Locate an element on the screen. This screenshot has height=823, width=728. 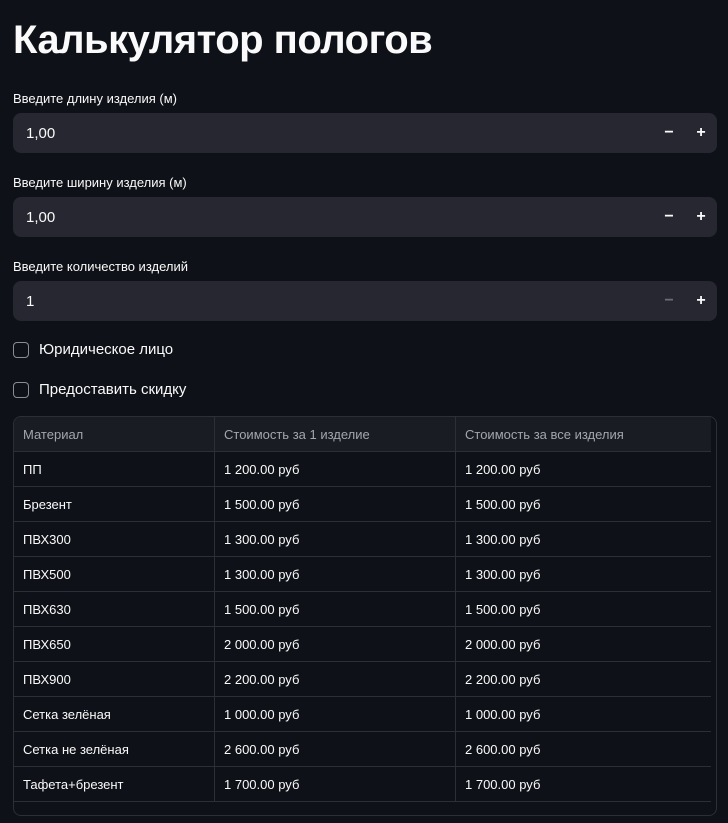
cell-unit-cost: 2 600.00 руб is located at coordinates (335, 749).